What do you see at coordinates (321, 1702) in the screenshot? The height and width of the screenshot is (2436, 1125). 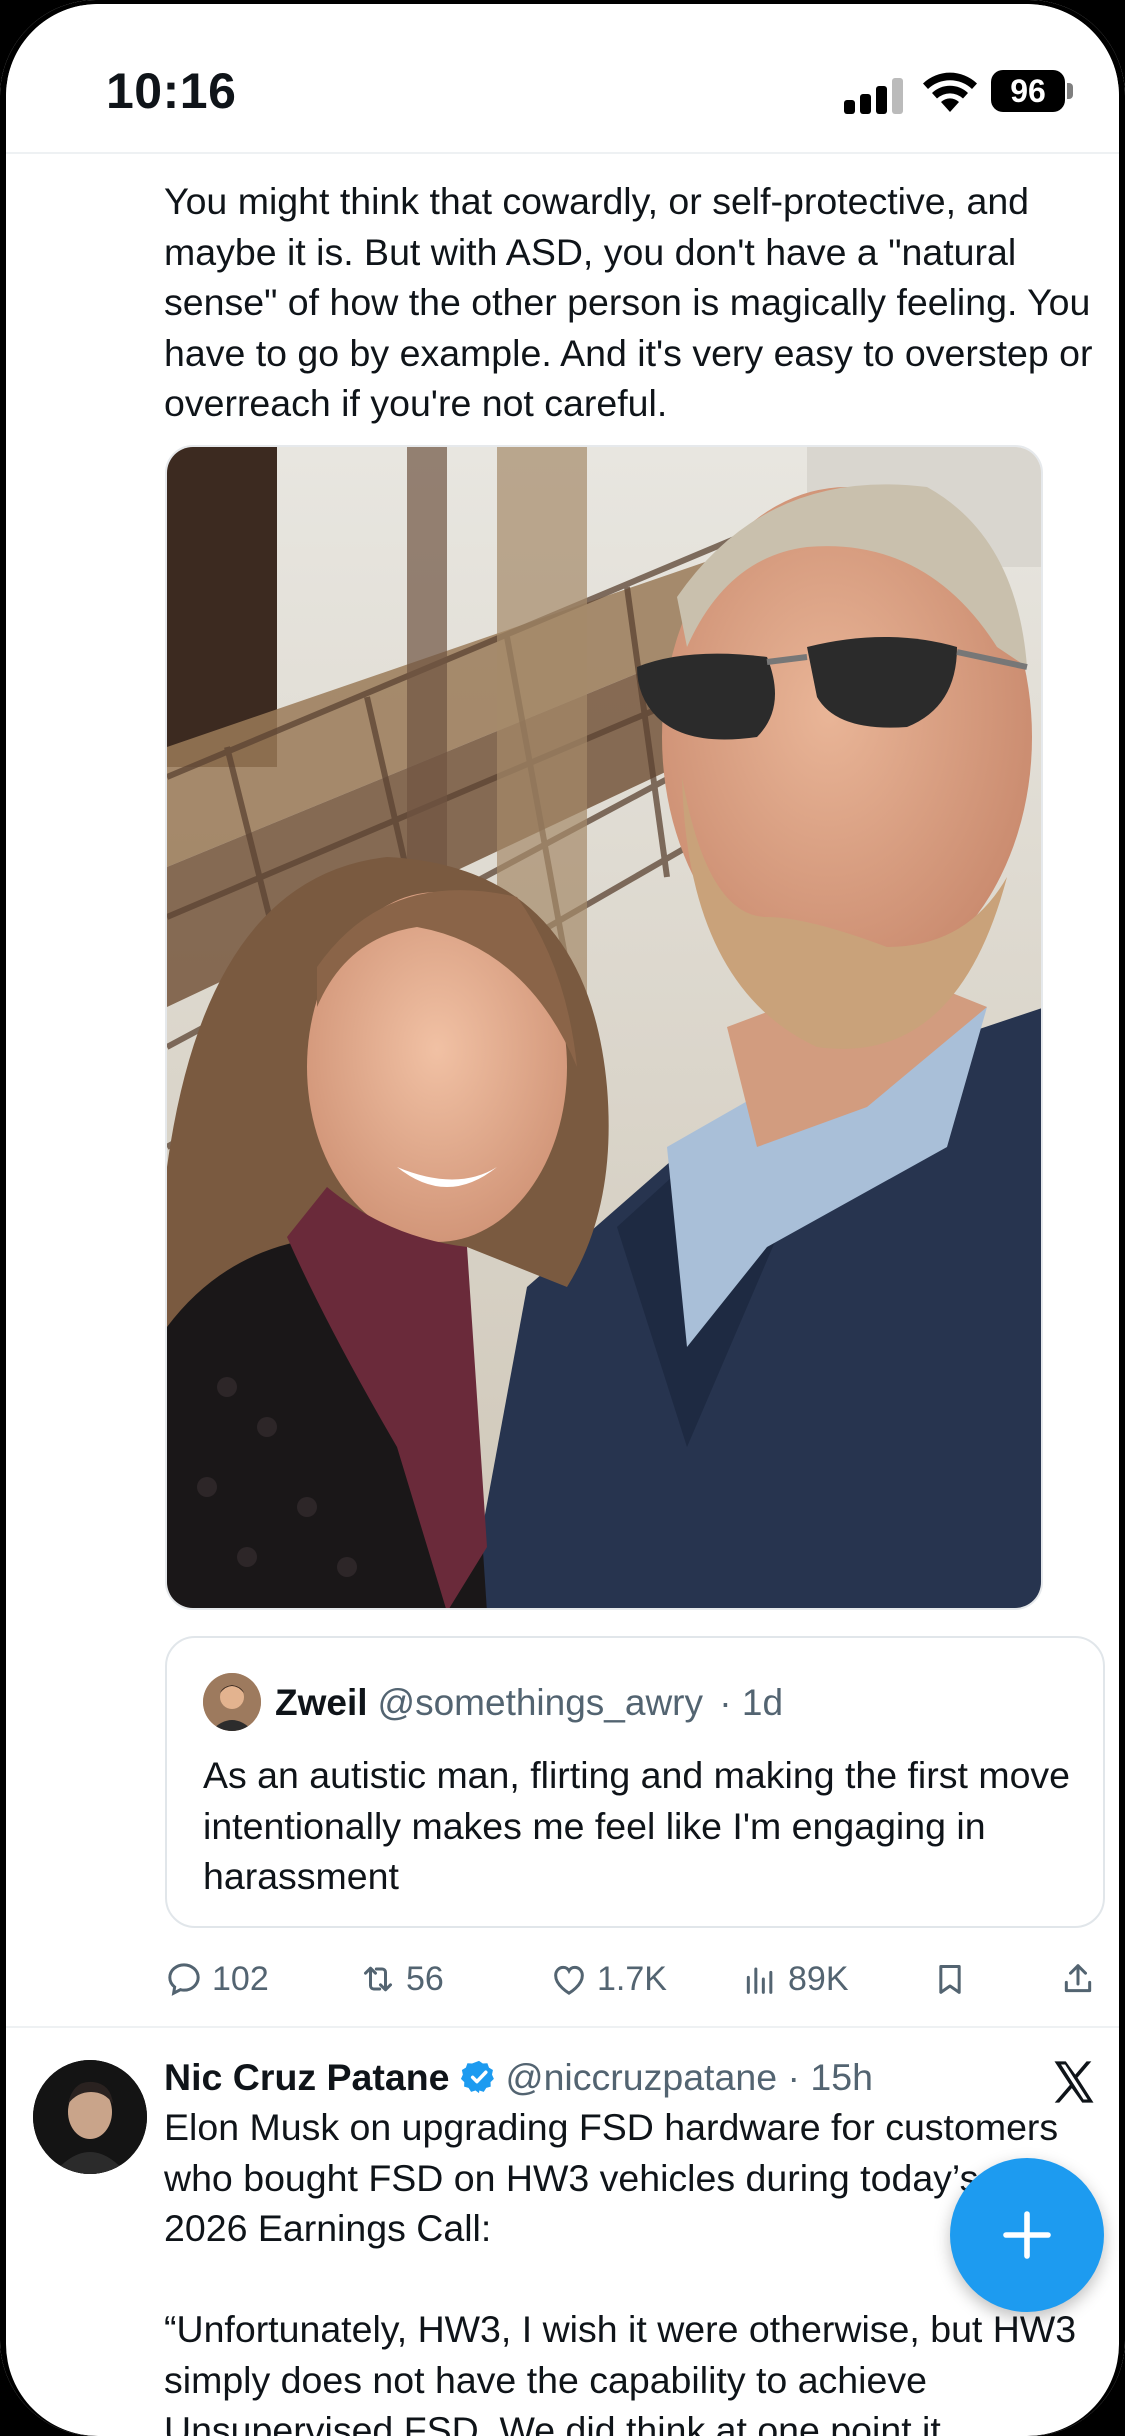 I see `quoted-author-name: Zweil` at bounding box center [321, 1702].